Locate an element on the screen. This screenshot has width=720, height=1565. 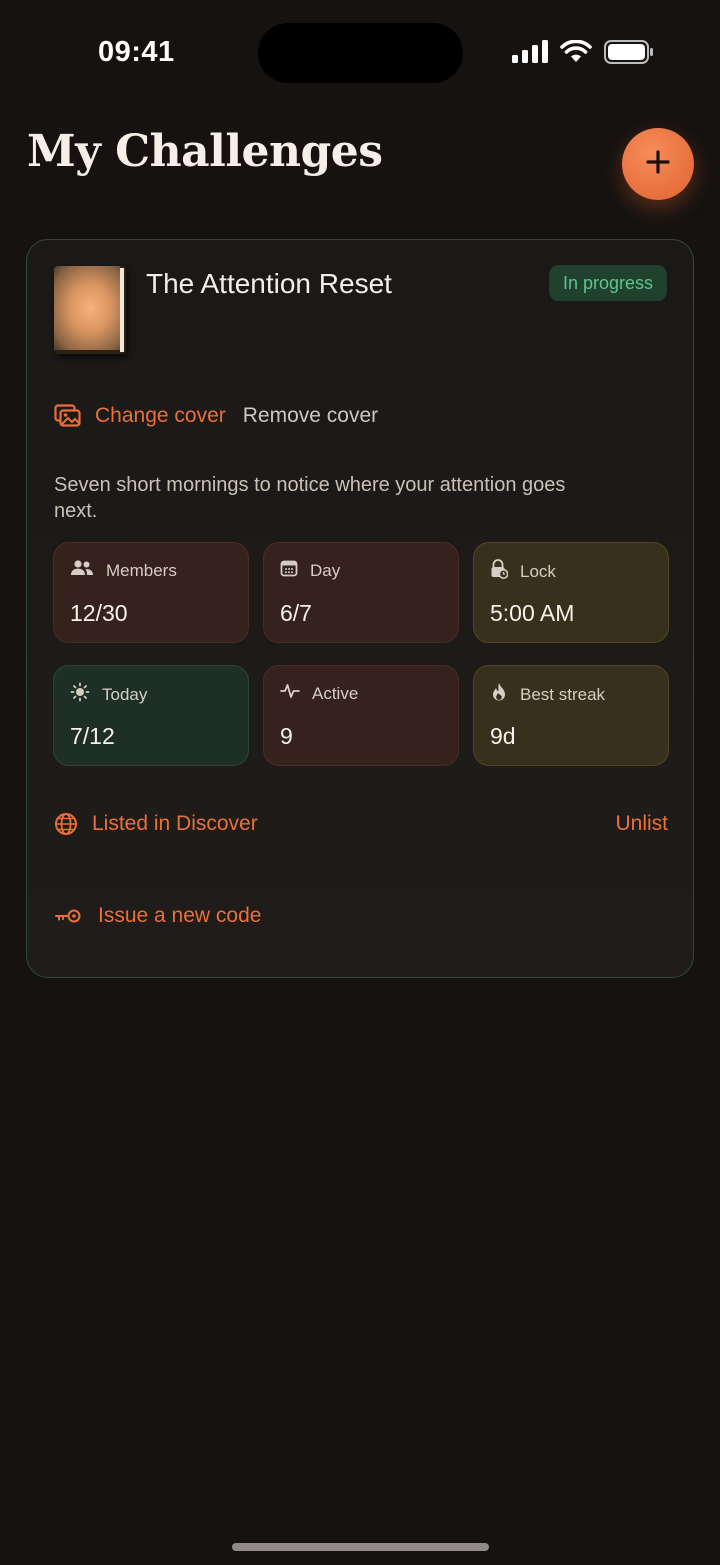
image-icon is located at coordinates (68, 416).